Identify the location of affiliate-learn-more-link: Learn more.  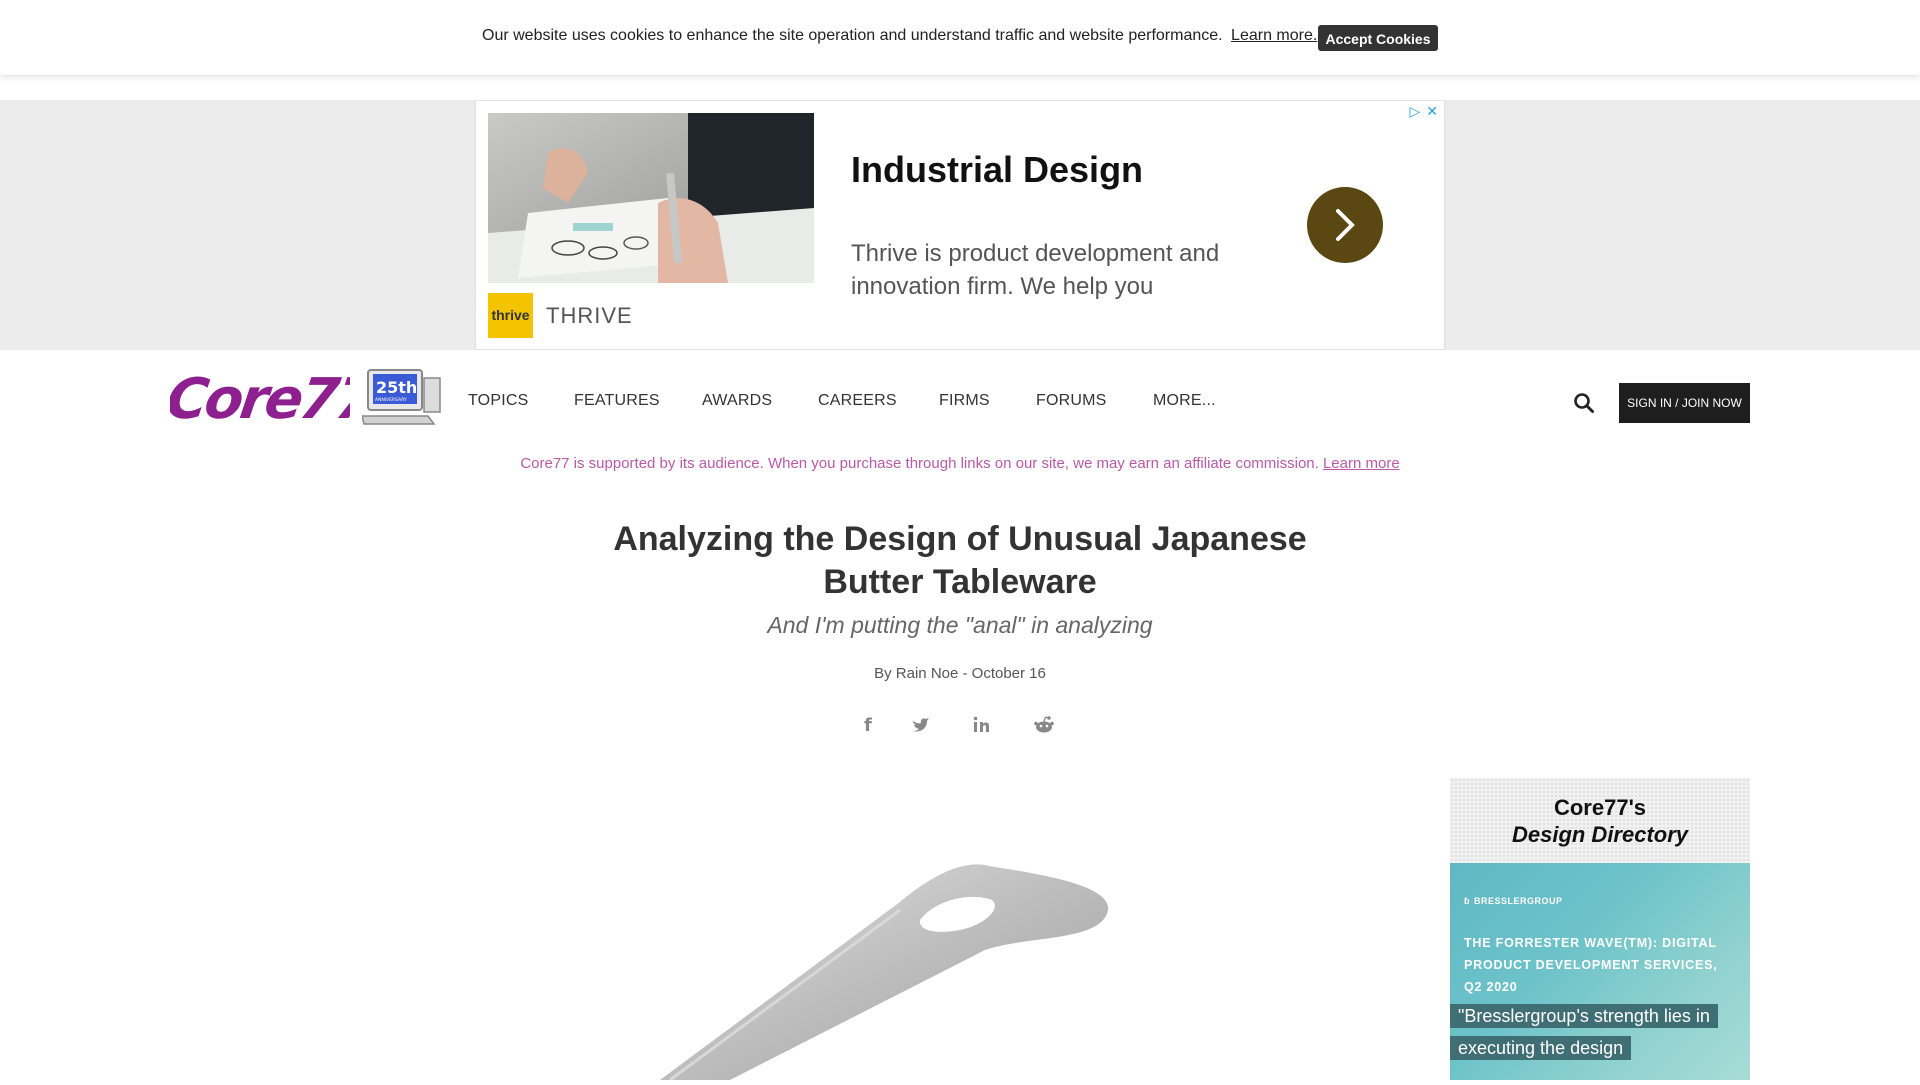
(1361, 463).